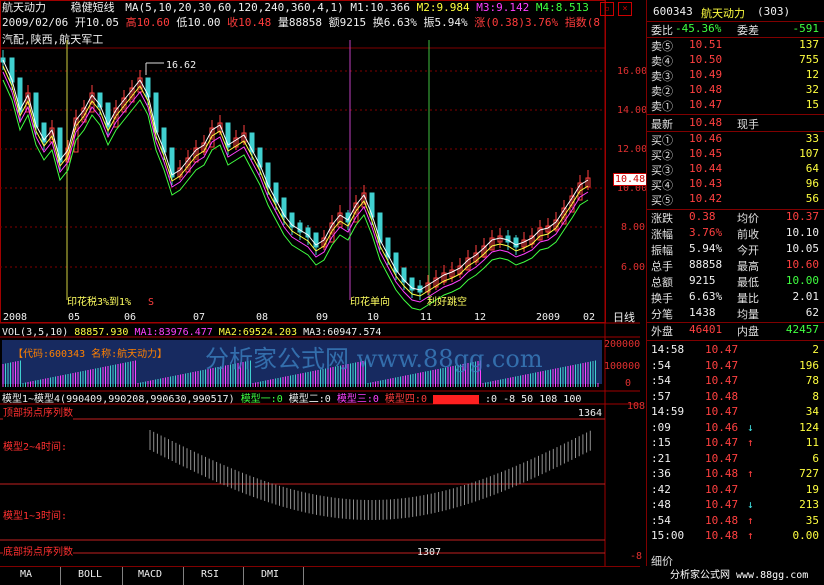 The height and width of the screenshot is (585, 824). Describe the element at coordinates (662, 46) in the screenshot. I see `order-label: 卖⑤` at that location.